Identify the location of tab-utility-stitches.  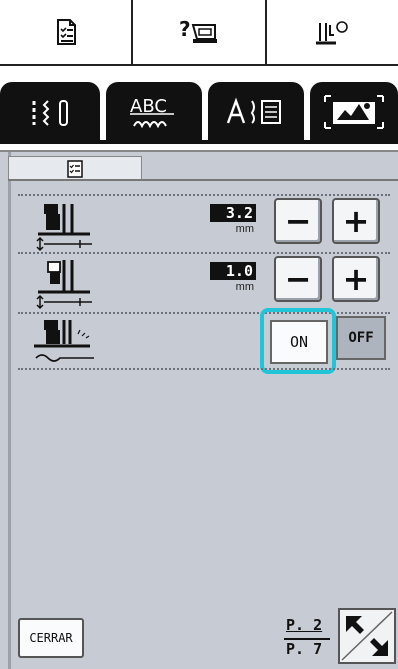
(50, 113).